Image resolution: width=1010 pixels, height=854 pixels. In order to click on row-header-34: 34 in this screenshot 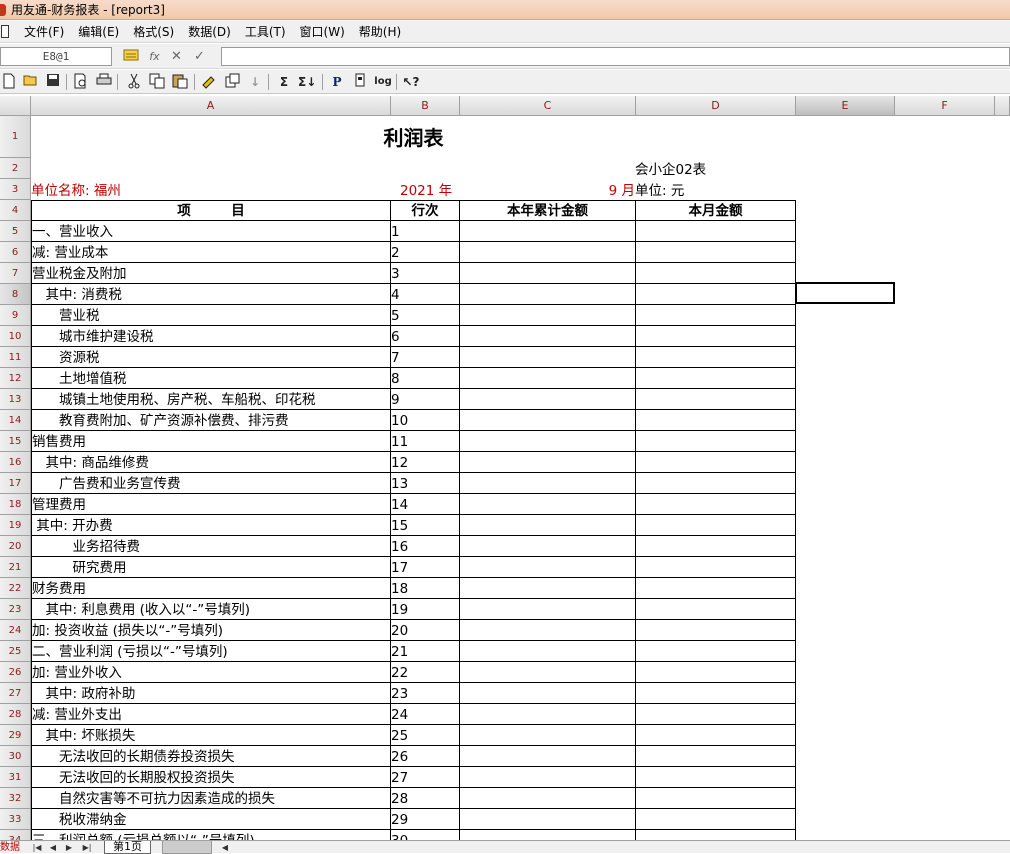, I will do `click(15, 835)`.